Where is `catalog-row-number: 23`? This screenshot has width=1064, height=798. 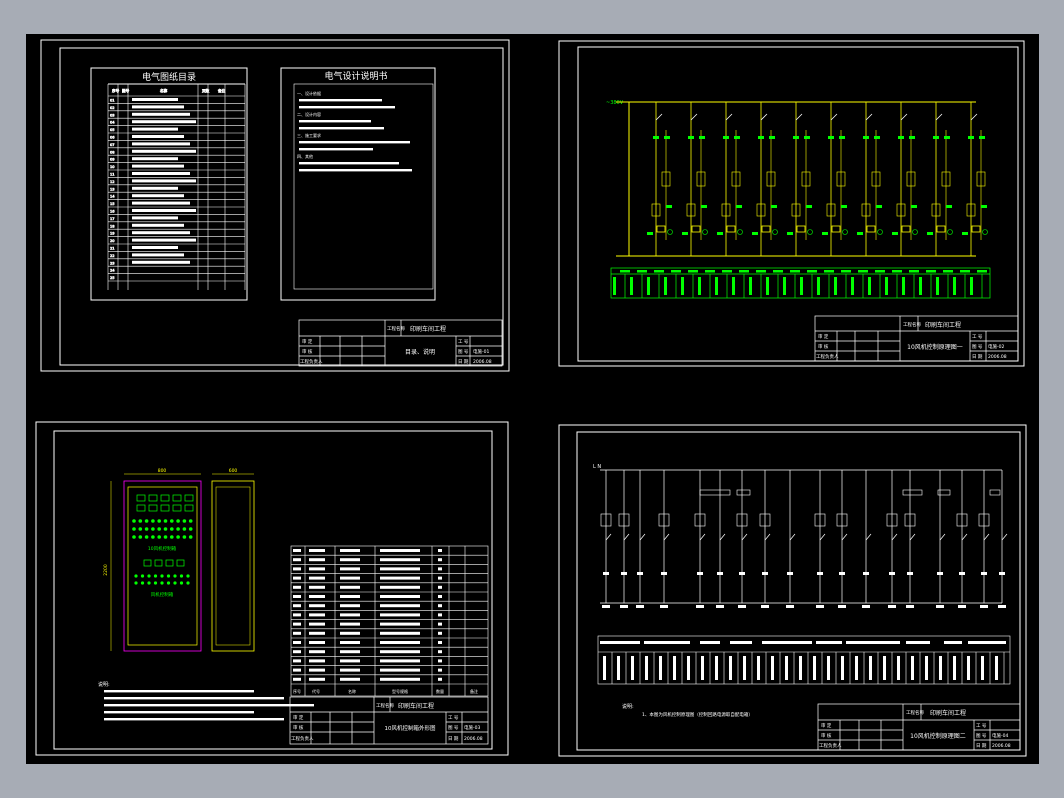
catalog-row-number: 23 is located at coordinates (112, 263).